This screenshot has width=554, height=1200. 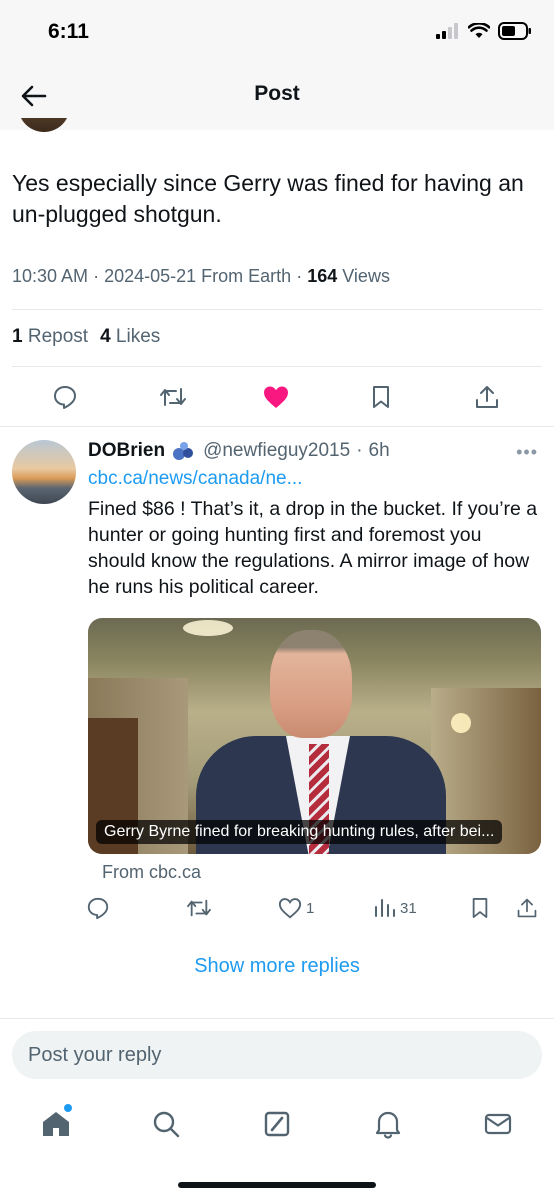 What do you see at coordinates (277, 30) in the screenshot?
I see `status-bar: 6:11` at bounding box center [277, 30].